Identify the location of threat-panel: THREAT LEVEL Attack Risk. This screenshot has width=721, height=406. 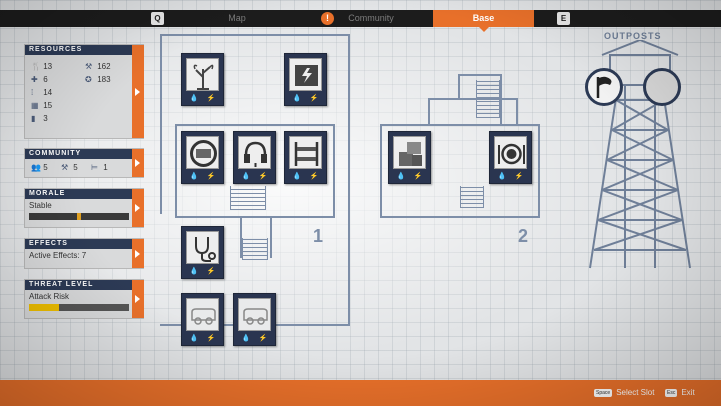
(84, 299).